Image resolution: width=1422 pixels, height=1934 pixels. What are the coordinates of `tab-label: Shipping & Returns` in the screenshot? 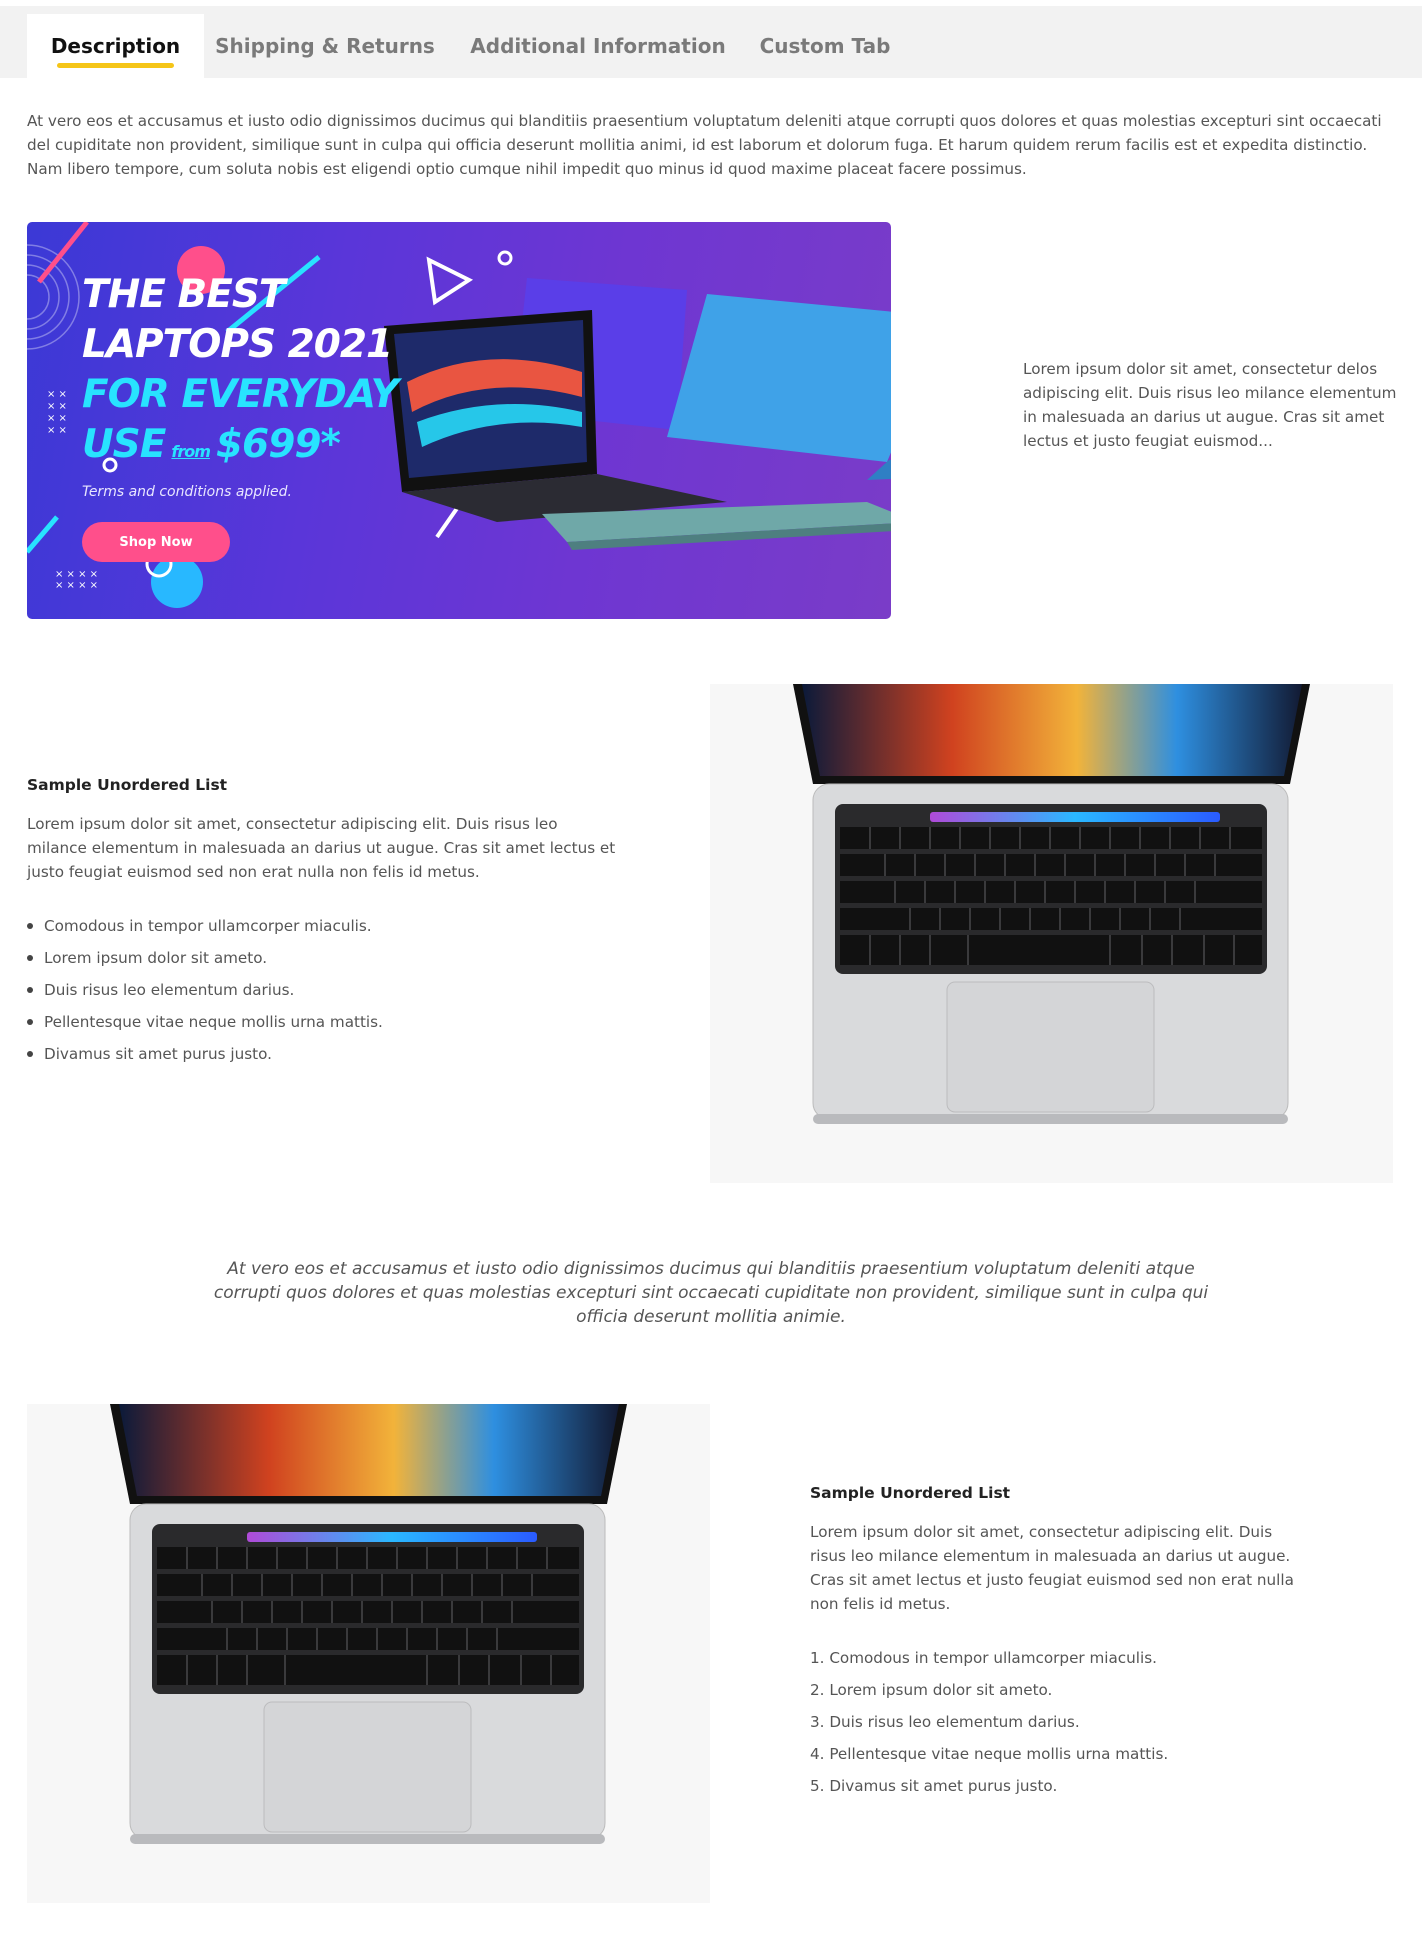 It's located at (325, 46).